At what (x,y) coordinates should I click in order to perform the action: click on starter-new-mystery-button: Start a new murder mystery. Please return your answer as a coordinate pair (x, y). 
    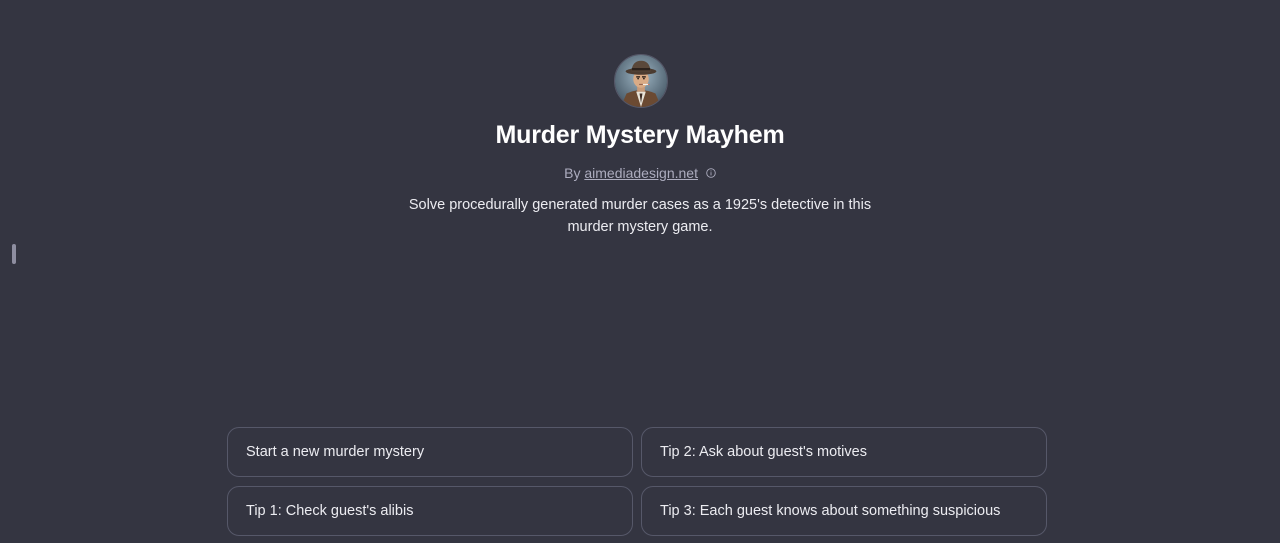
    Looking at the image, I should click on (430, 452).